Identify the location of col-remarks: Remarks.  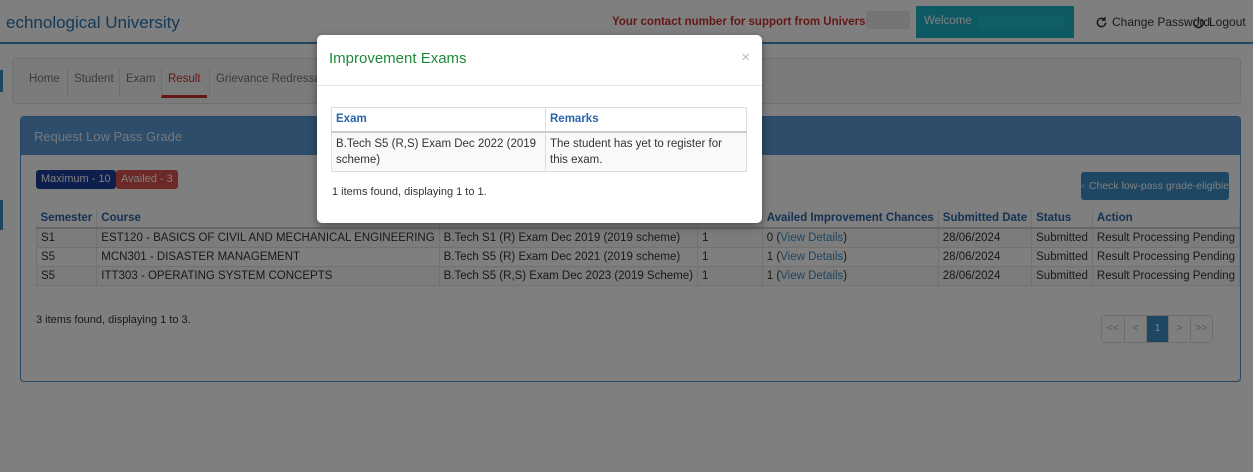
(646, 120).